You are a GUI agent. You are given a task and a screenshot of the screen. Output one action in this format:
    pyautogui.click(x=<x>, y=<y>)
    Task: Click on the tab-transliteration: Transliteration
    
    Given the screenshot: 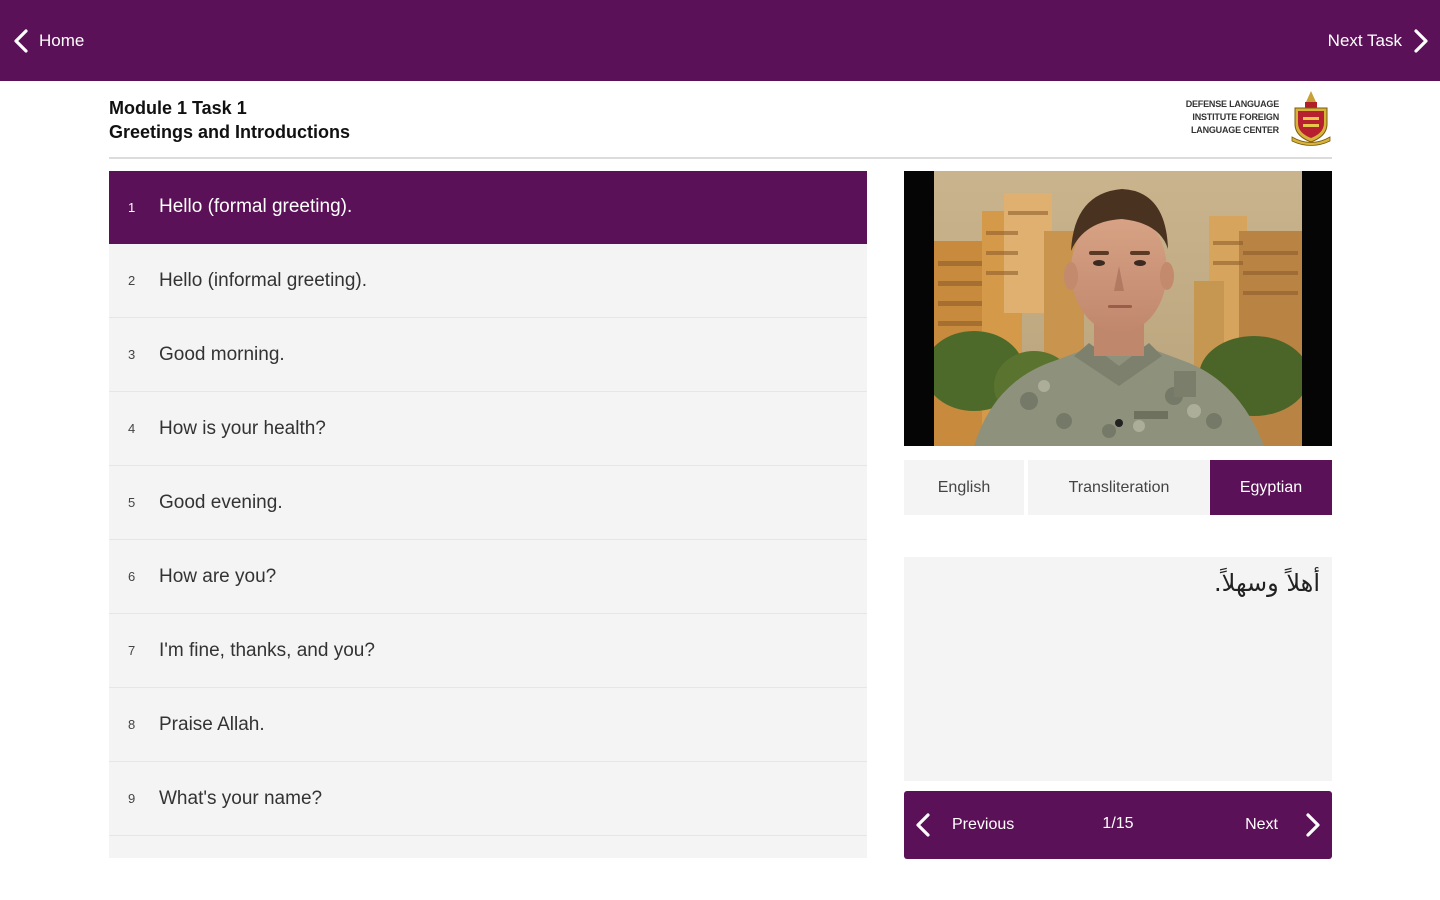 What is the action you would take?
    pyautogui.click(x=1119, y=487)
    